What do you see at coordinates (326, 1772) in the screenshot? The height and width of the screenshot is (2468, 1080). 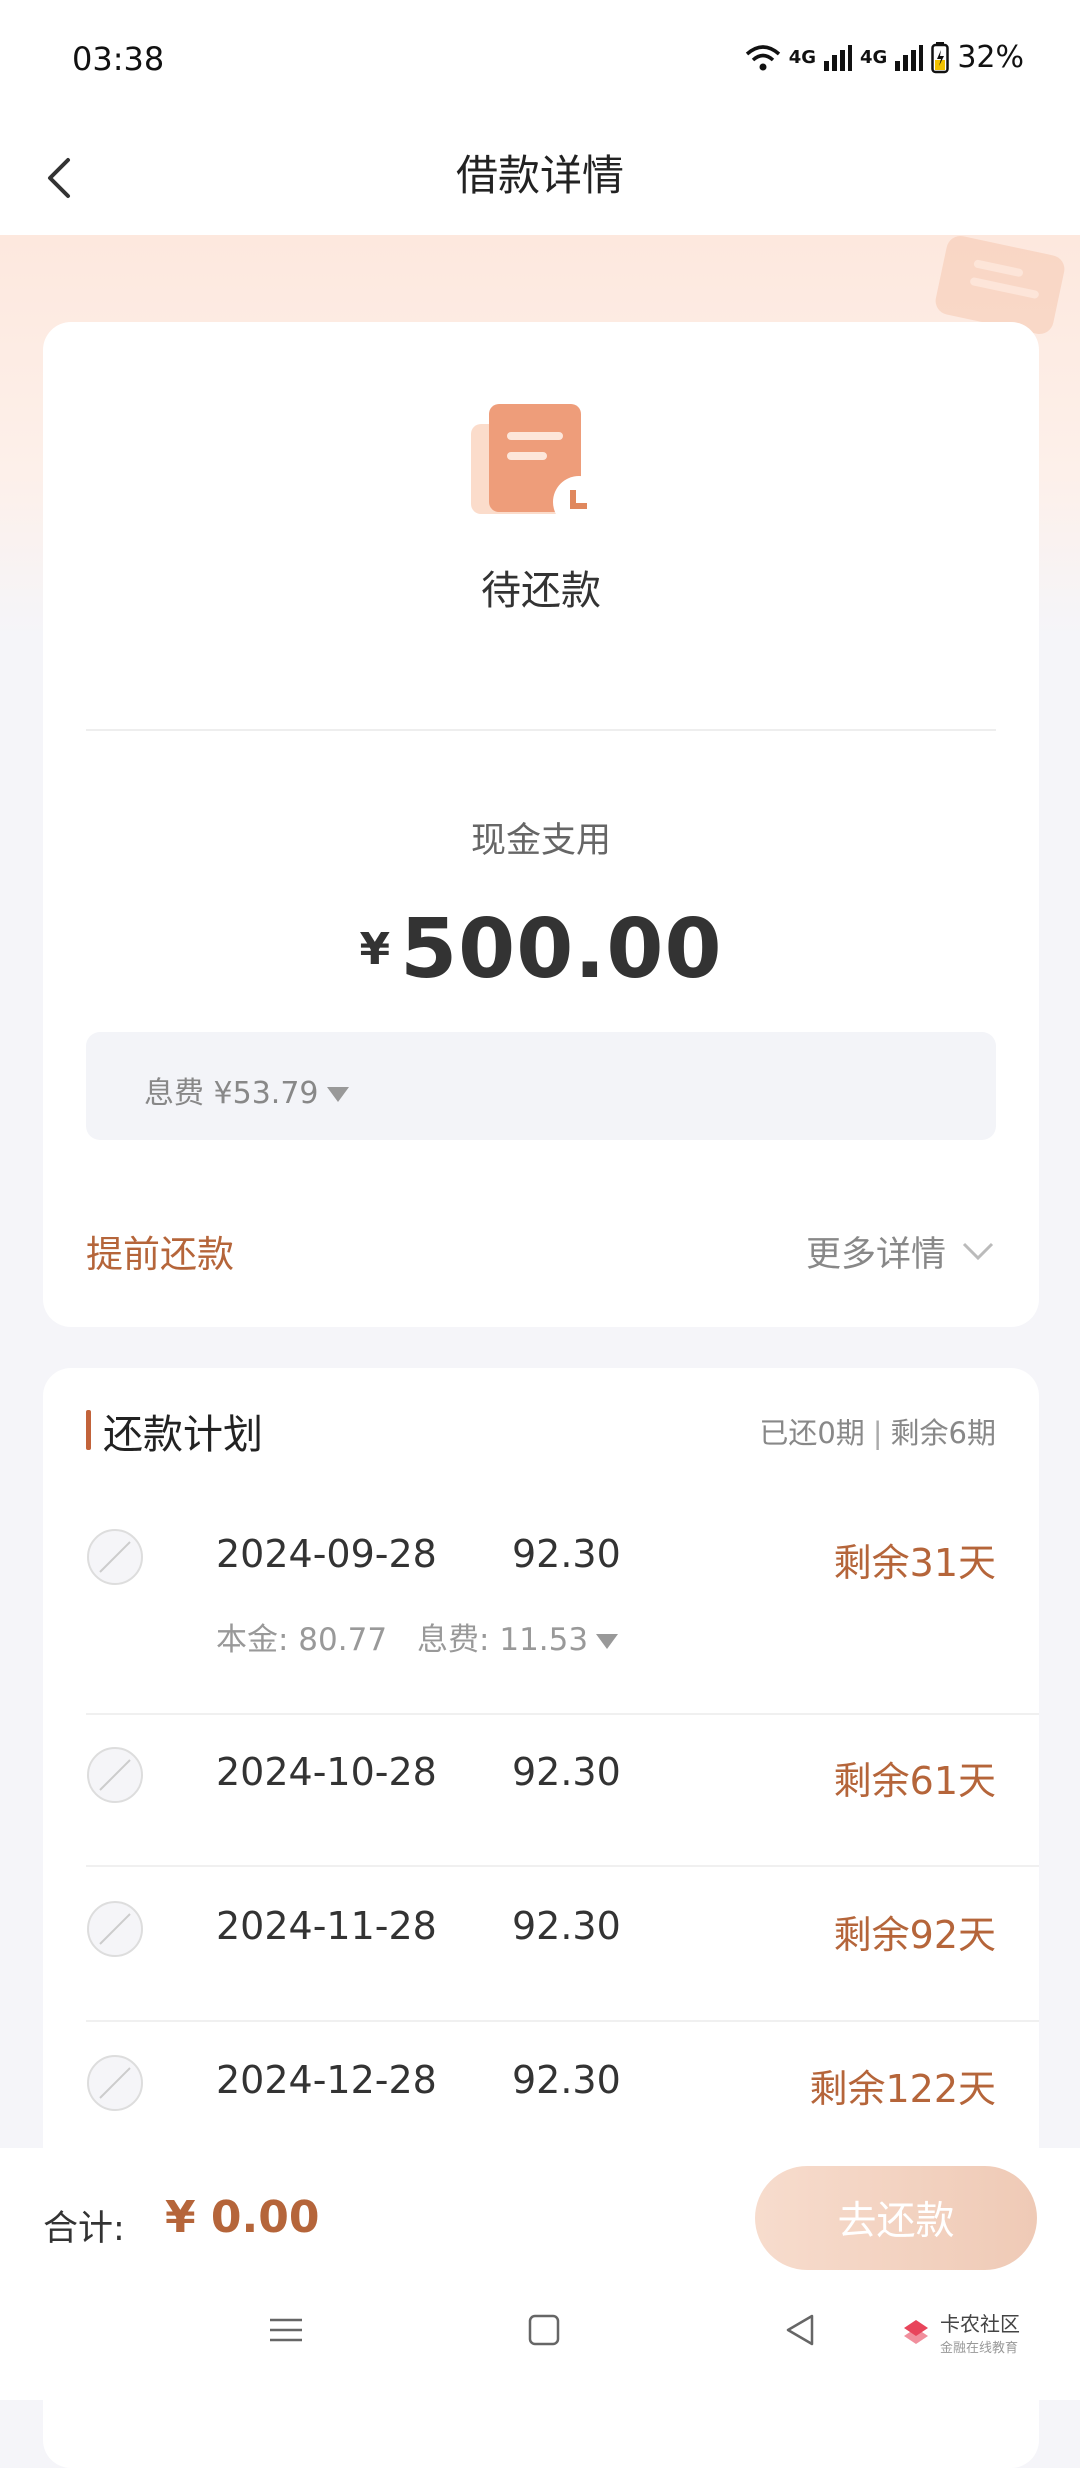 I see `plan-date: 2024-10-28` at bounding box center [326, 1772].